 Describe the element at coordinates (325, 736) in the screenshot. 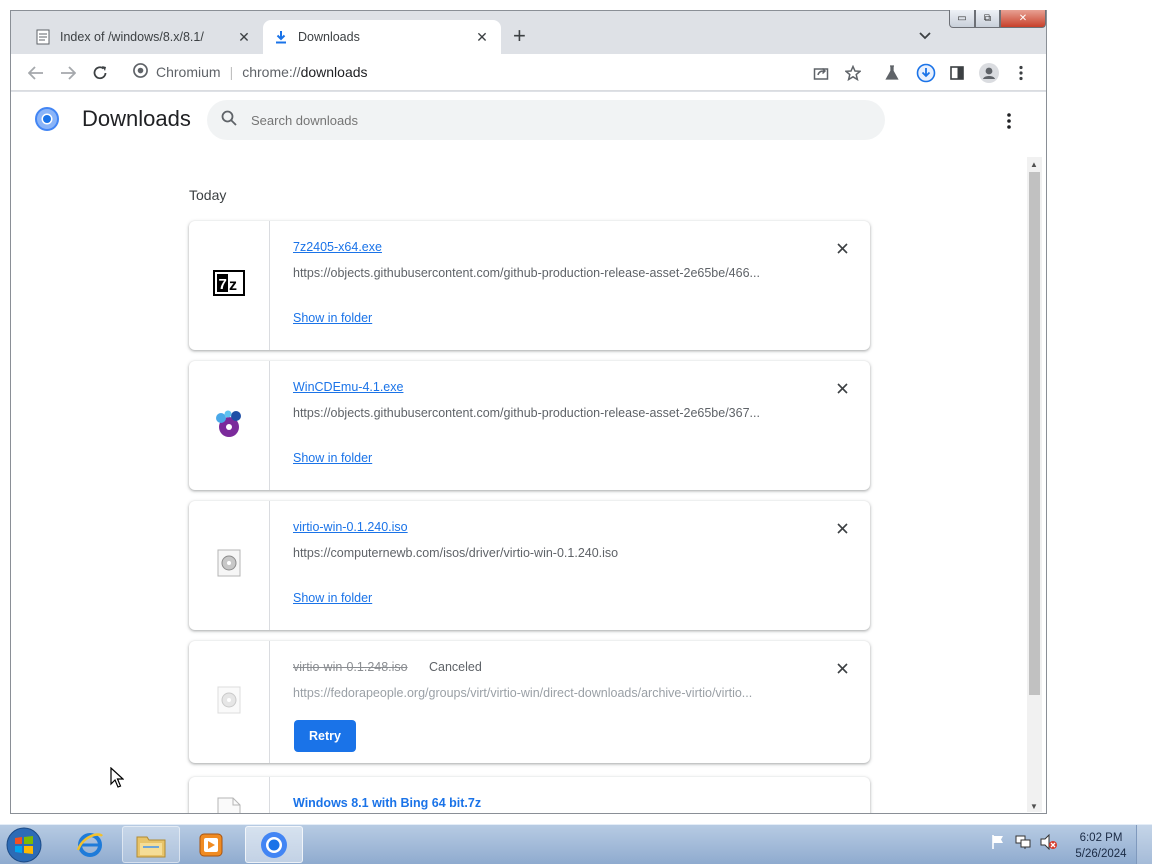

I see `retry-button: Retry` at that location.